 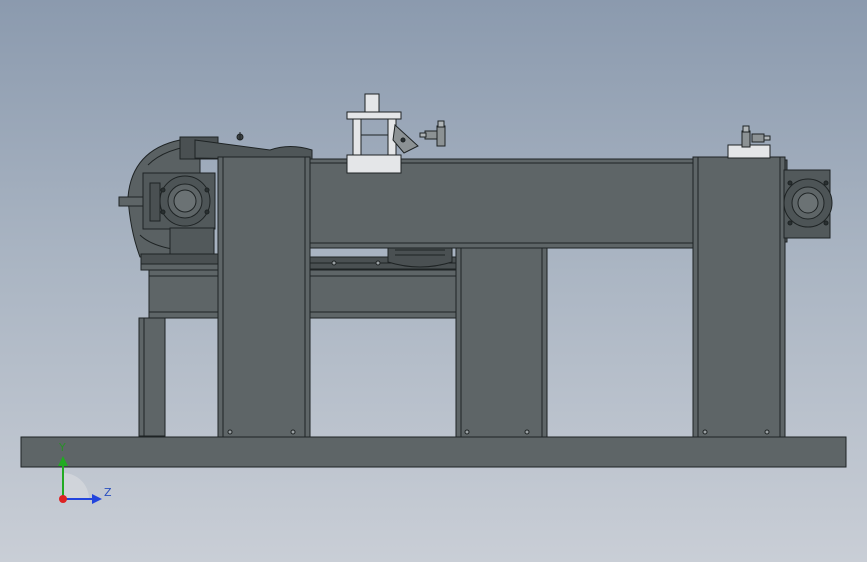 I want to click on x-axis-origin, so click(x=63, y=499).